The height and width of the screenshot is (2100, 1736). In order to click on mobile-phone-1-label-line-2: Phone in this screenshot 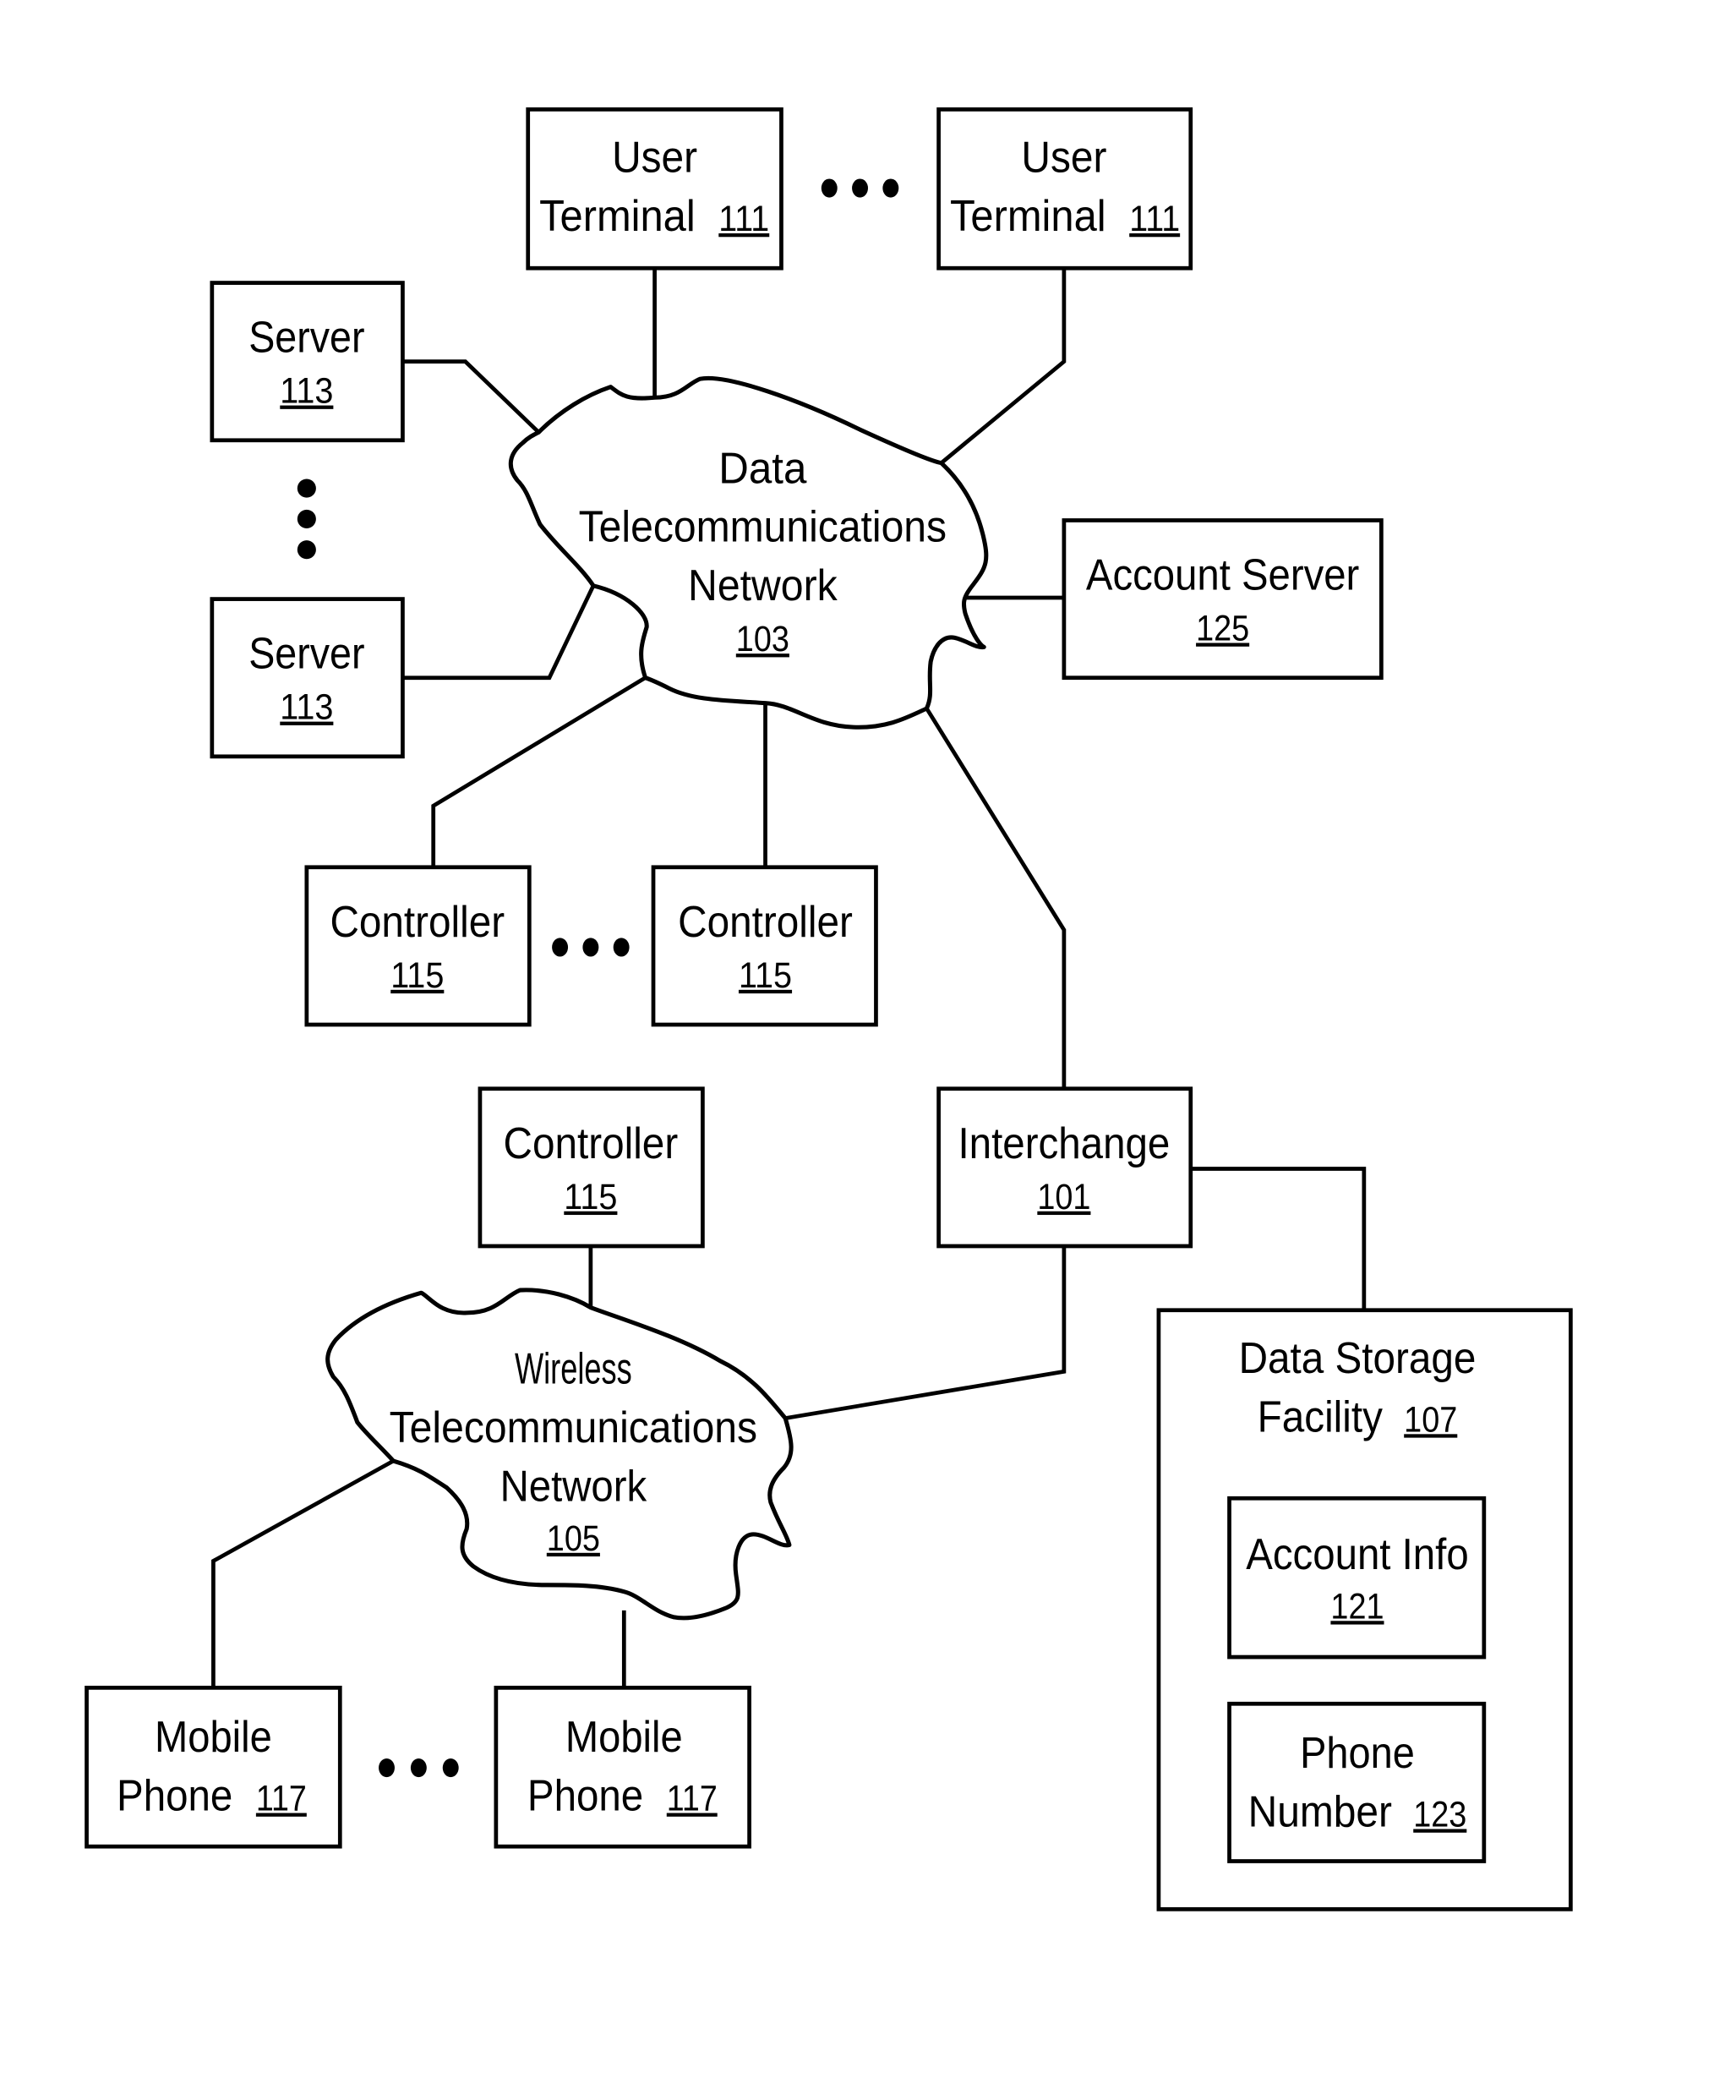, I will do `click(174, 1796)`.